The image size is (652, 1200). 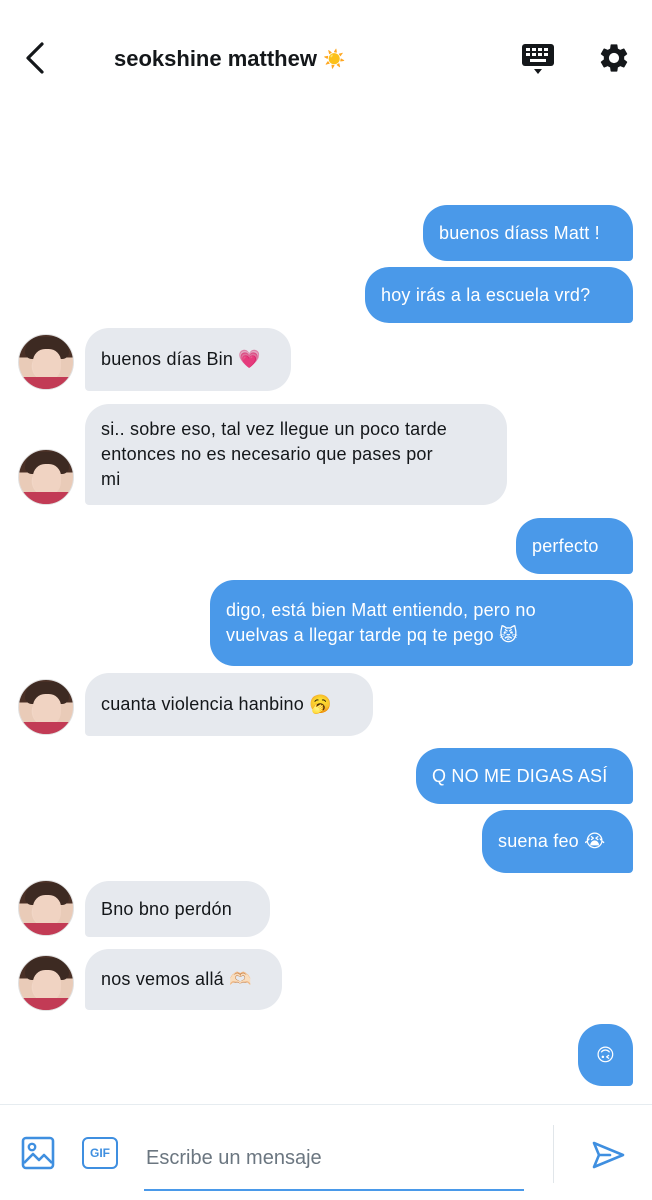 What do you see at coordinates (188, 359) in the screenshot?
I see `message-bubble: buenos días Bin 💗` at bounding box center [188, 359].